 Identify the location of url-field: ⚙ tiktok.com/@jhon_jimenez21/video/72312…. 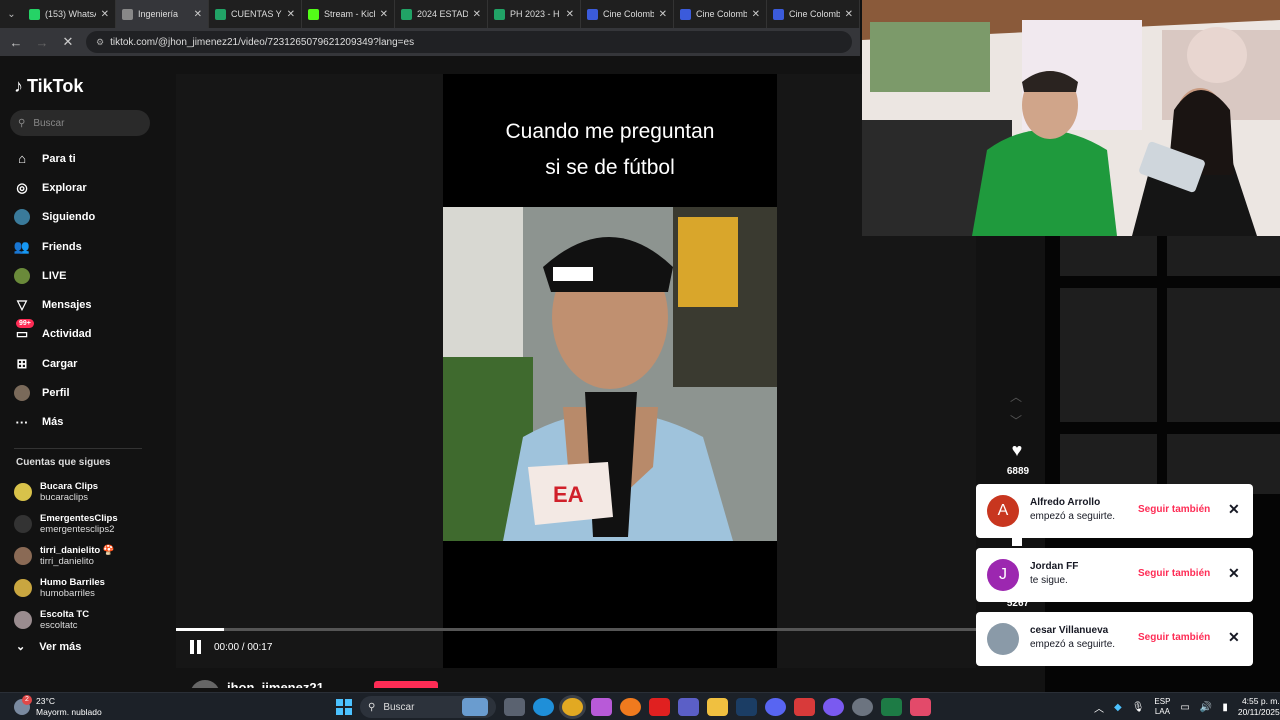
(469, 42).